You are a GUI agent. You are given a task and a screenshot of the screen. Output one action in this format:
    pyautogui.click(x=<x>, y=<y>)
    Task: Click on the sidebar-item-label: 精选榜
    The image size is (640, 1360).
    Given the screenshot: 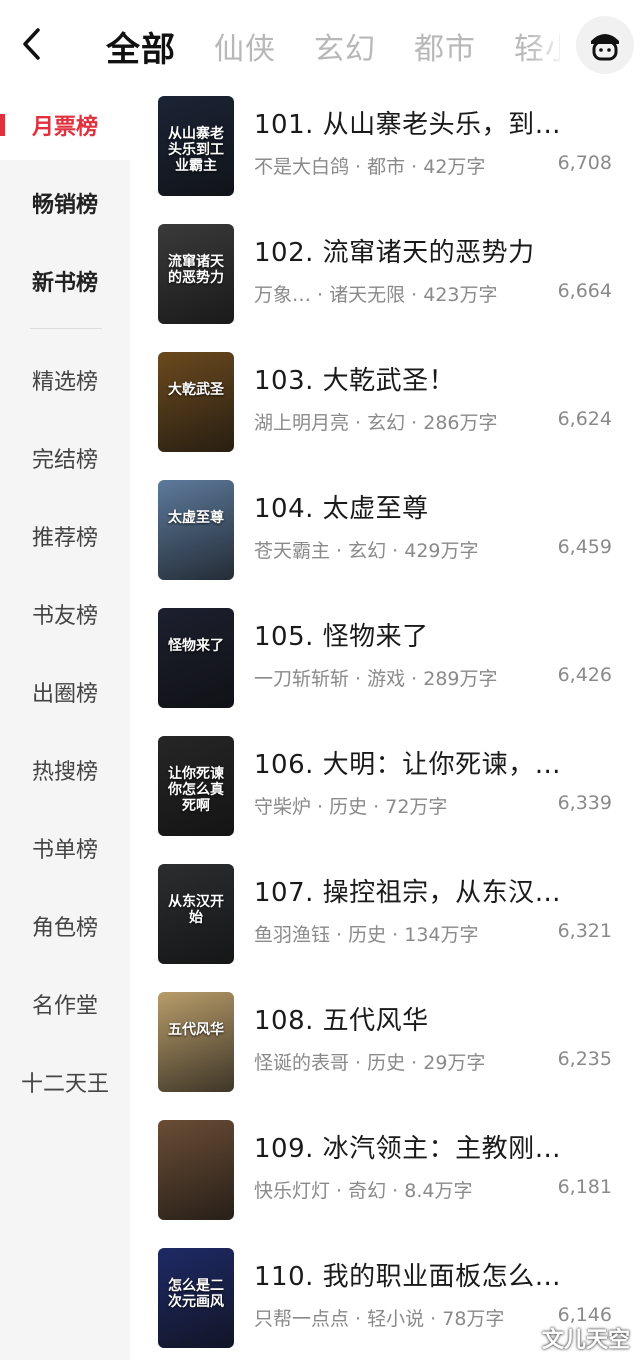 What is the action you would take?
    pyautogui.click(x=64, y=382)
    